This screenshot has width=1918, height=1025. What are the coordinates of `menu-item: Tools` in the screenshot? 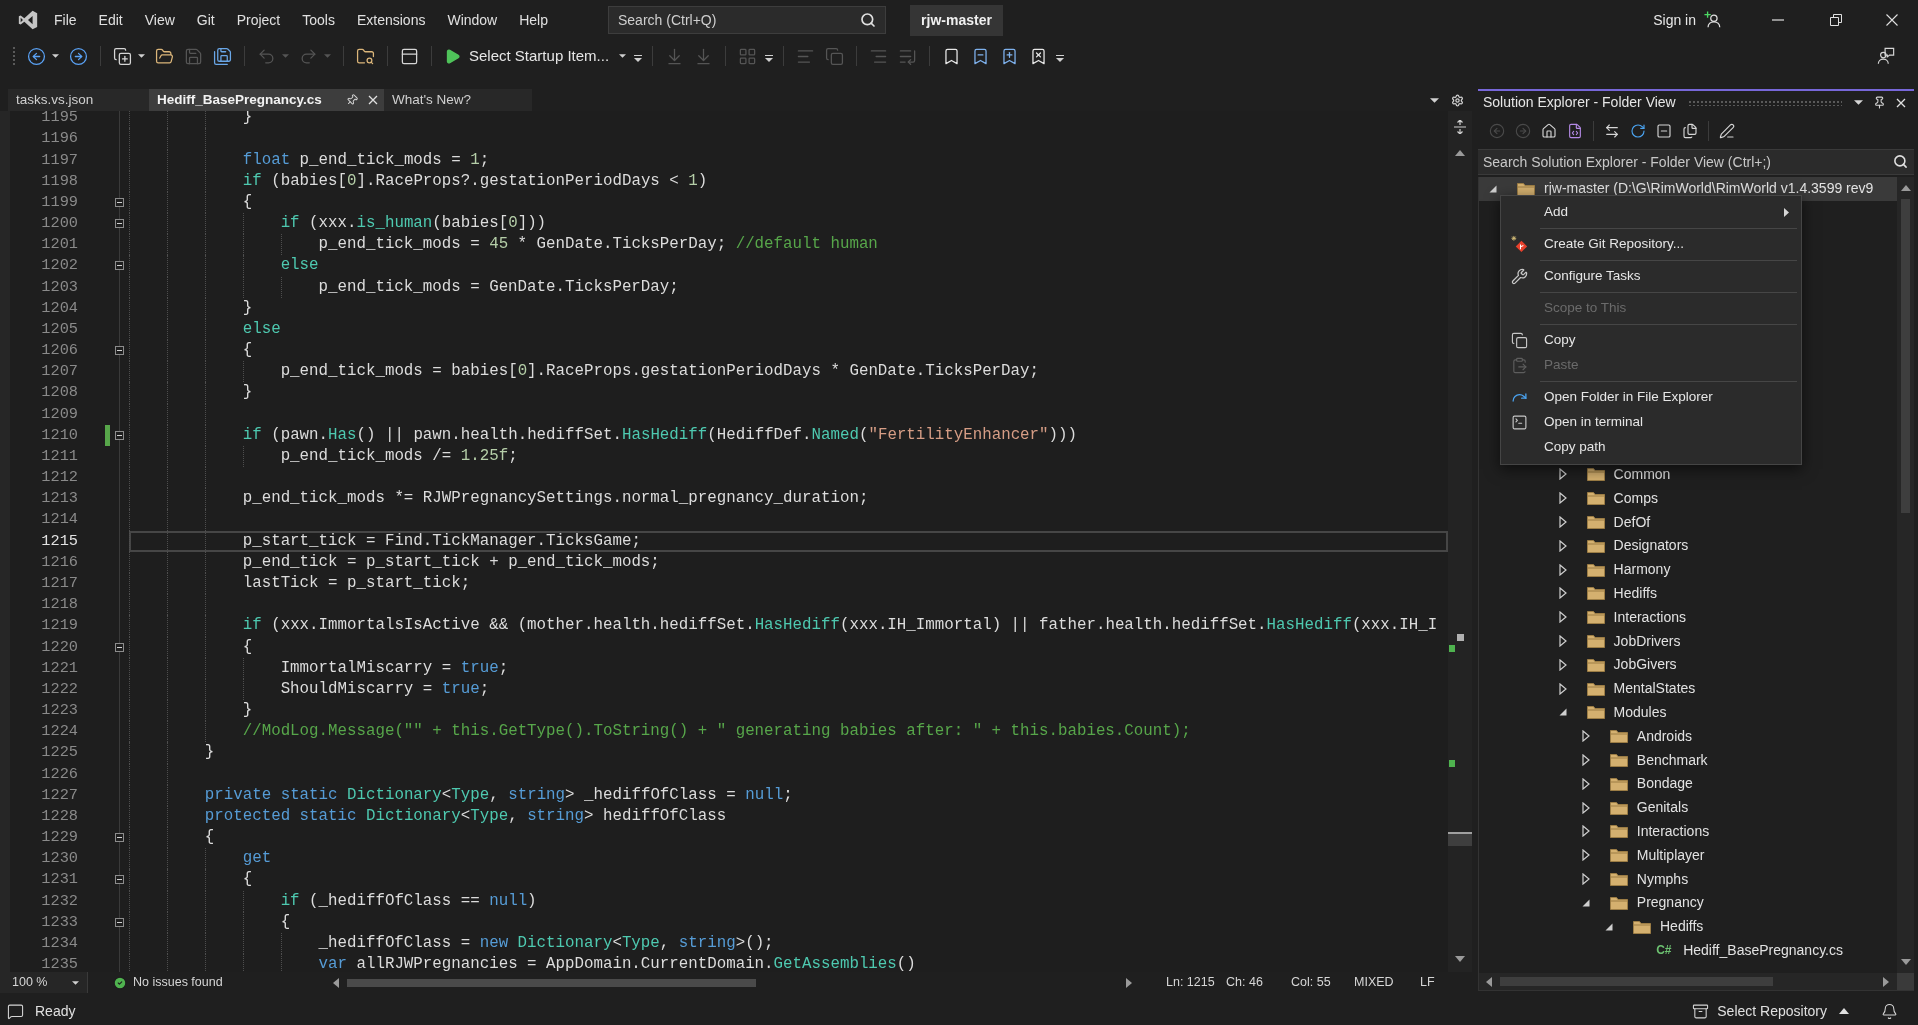 It's located at (318, 20).